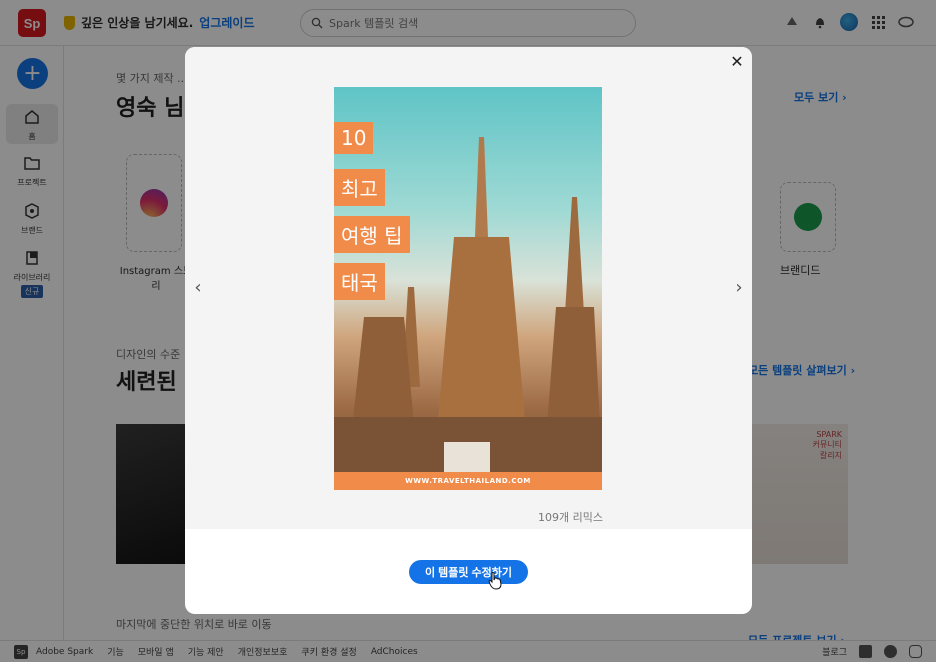 This screenshot has height=662, width=936. What do you see at coordinates (359, 187) in the screenshot?
I see `poster-line: 최고` at bounding box center [359, 187].